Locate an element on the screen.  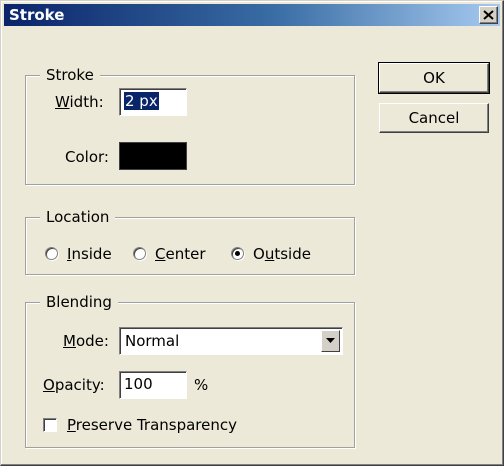
mode-label: Mode: is located at coordinates (86, 341).